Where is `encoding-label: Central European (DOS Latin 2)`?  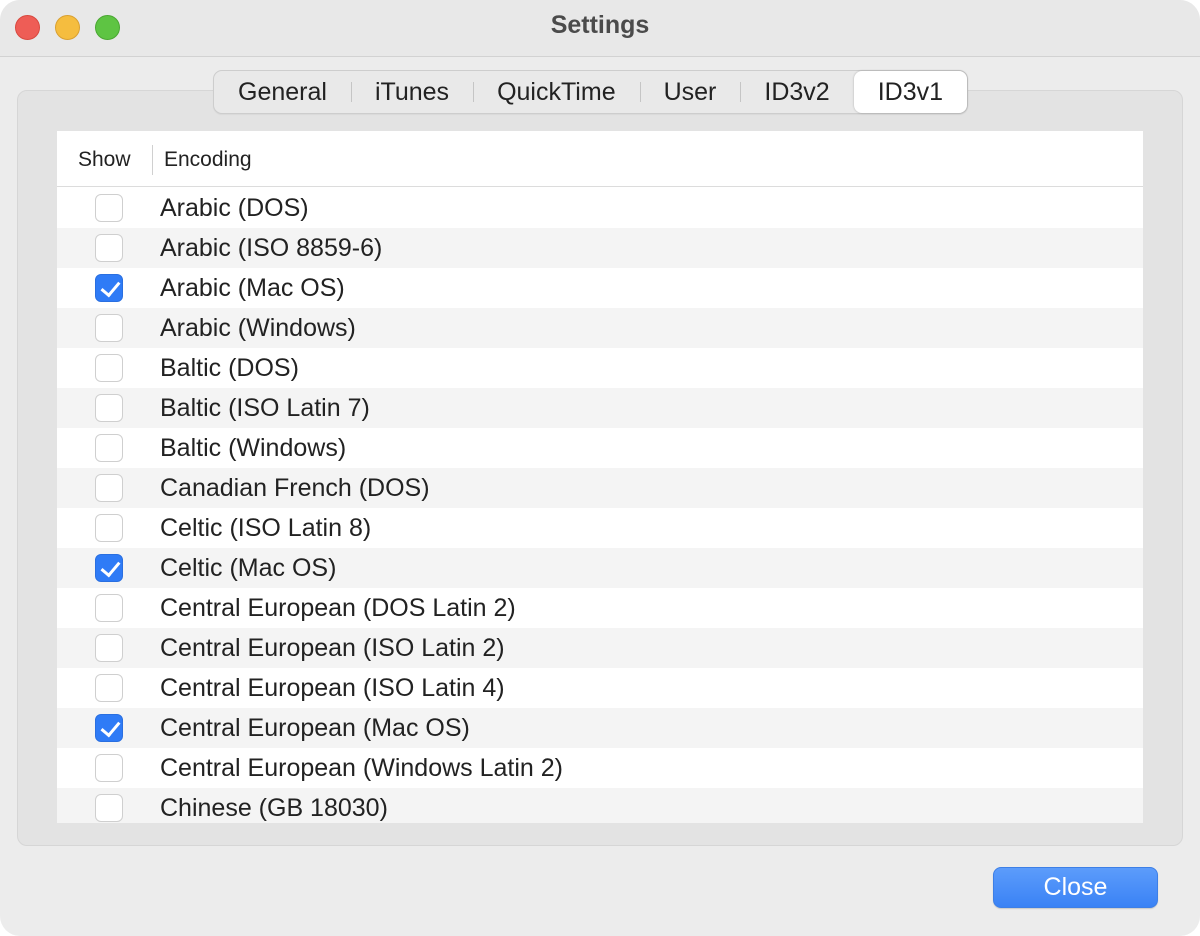 encoding-label: Central European (DOS Latin 2) is located at coordinates (338, 608).